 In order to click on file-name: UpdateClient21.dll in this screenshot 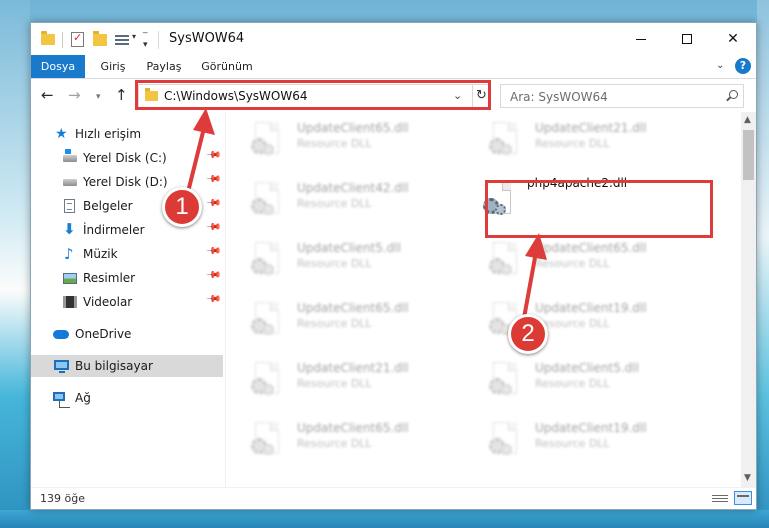, I will do `click(353, 368)`.